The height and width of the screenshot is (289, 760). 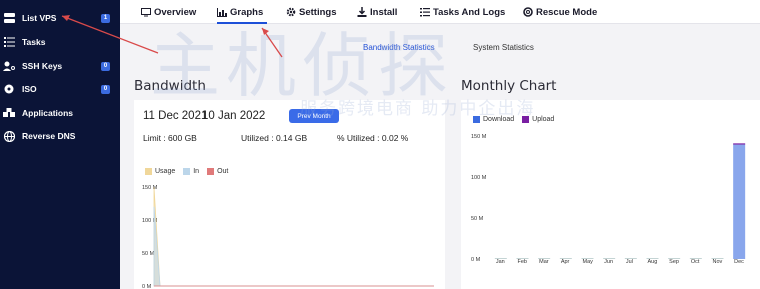 I want to click on date-start: 11 Dec 2021, so click(x=175, y=116).